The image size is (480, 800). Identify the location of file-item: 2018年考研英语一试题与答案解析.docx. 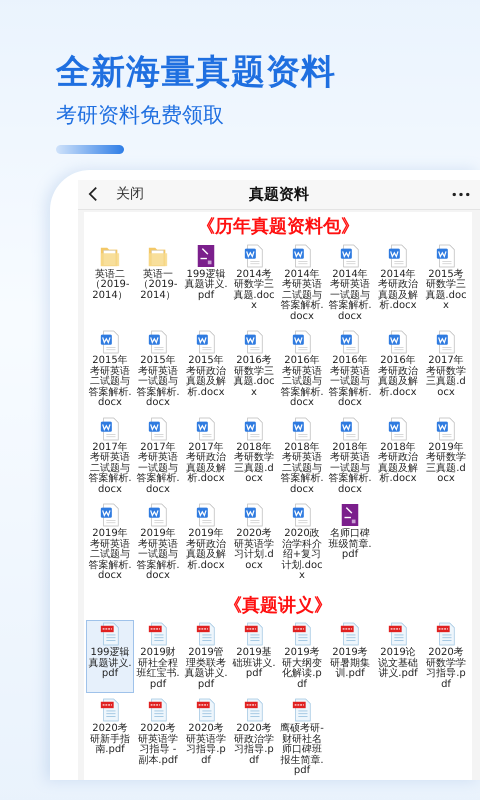
(350, 456).